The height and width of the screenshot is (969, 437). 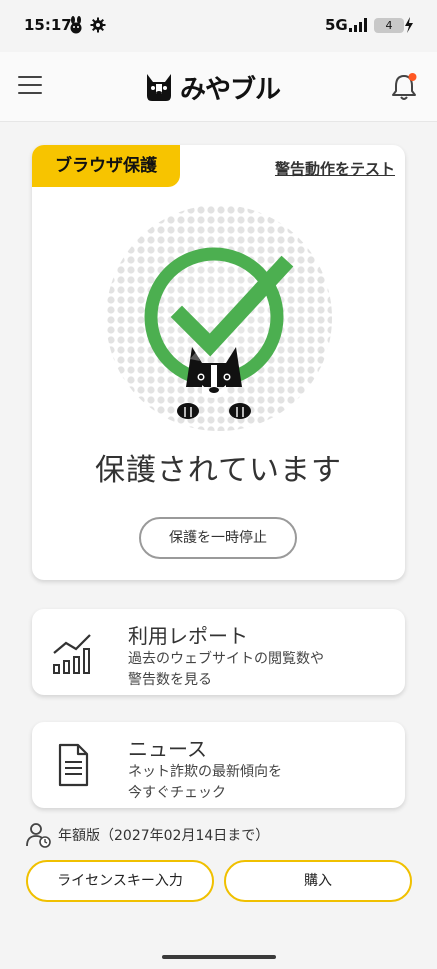 I want to click on user-clock-icon, so click(x=38, y=835).